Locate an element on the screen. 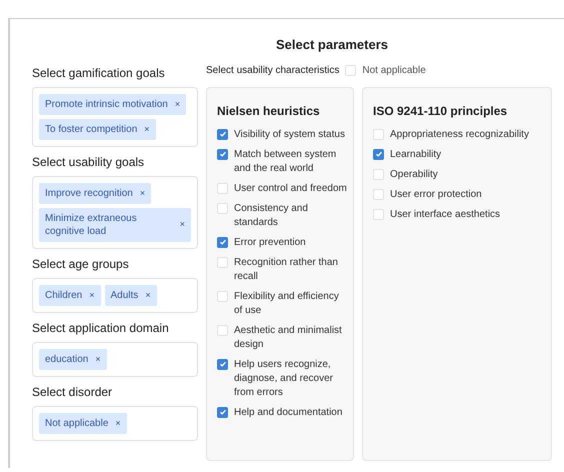 The image size is (564, 472). checkbox-label: Help users recognize, diagnose, and recover from errors is located at coordinates (284, 379).